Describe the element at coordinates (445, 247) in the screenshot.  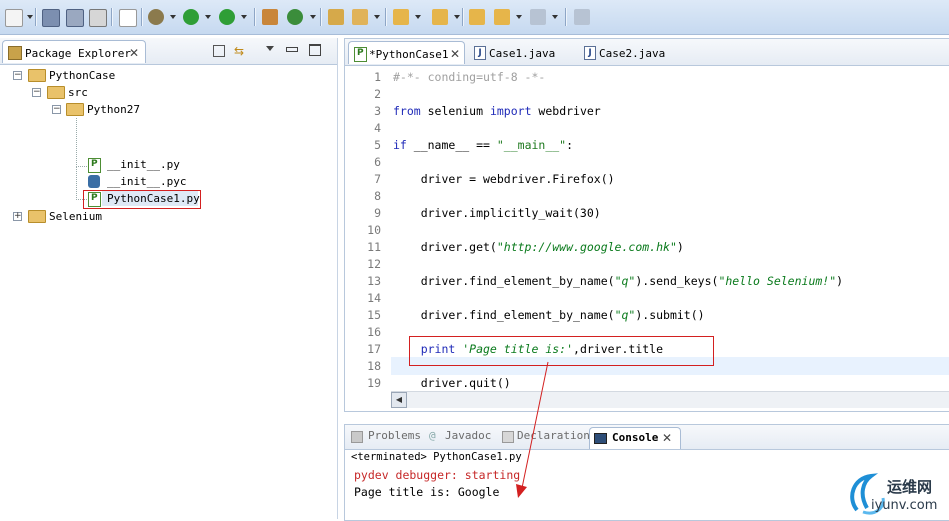
I see `code-token: driver.get(` at that location.